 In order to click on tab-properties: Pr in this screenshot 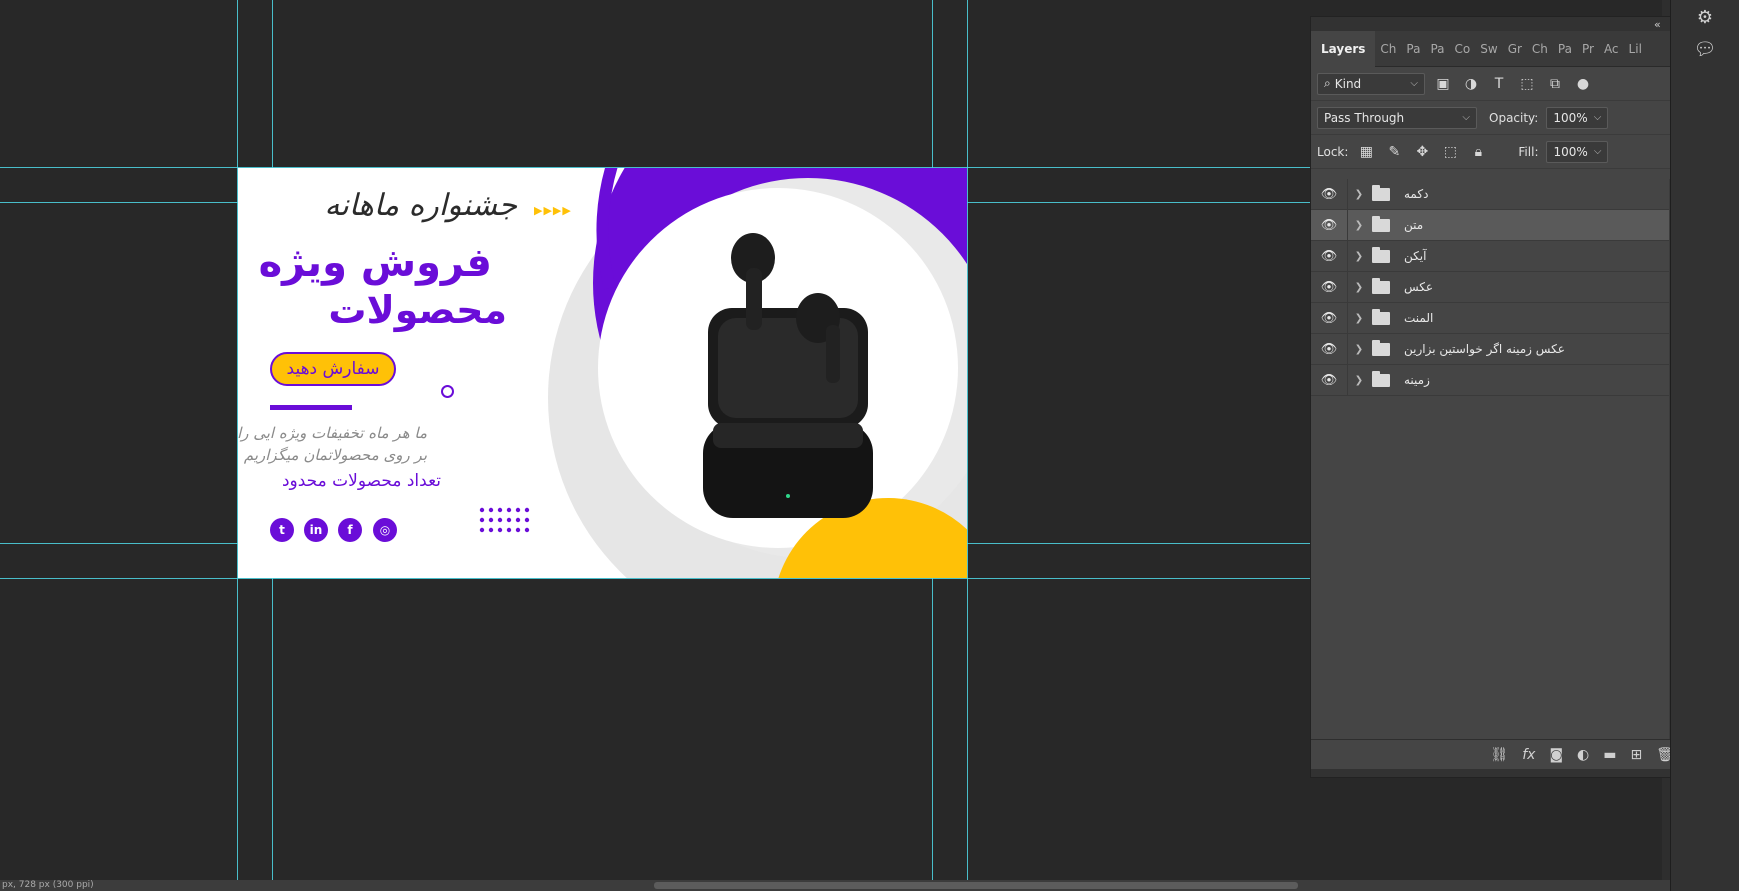, I will do `click(1588, 49)`.